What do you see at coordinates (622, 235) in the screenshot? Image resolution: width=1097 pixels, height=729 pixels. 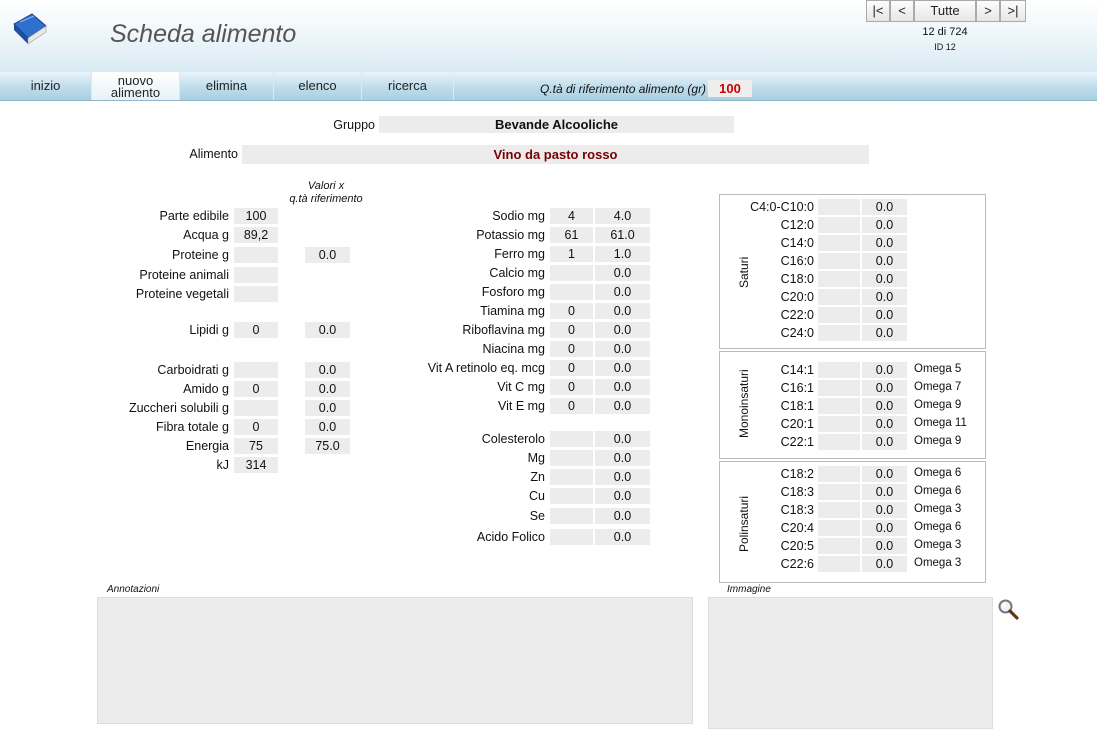 I see `mid-row-ref: 61.0` at bounding box center [622, 235].